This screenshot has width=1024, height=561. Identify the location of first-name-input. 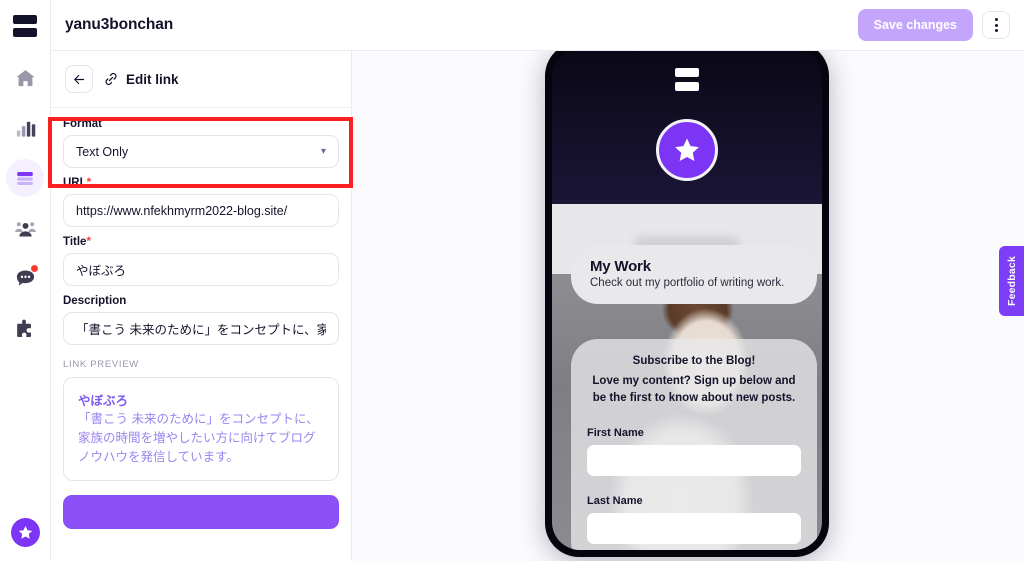
(694, 460).